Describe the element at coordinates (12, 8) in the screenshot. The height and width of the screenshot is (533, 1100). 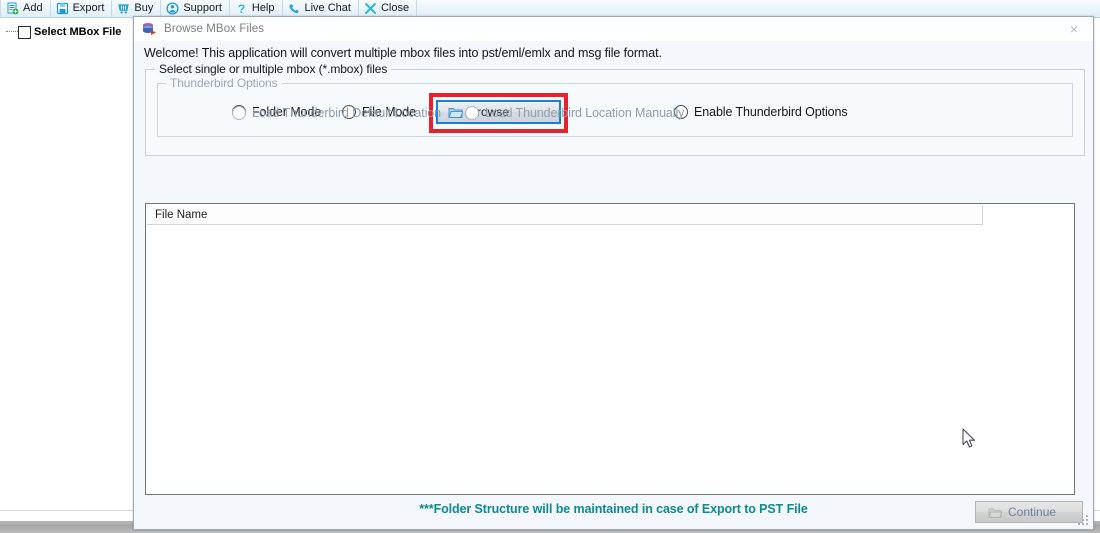
I see `add-file-icon` at that location.